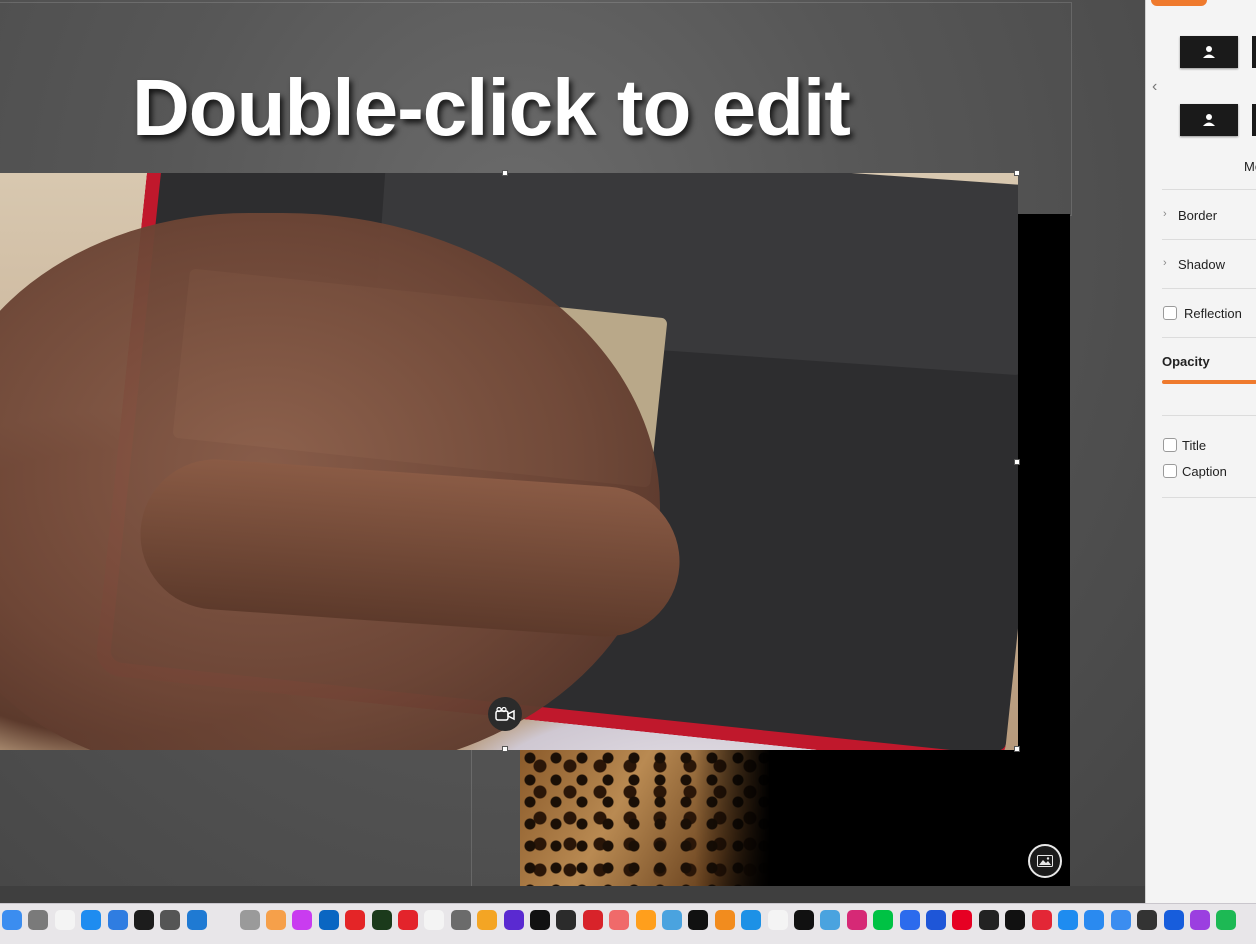 The height and width of the screenshot is (944, 1256). I want to click on pinterest-icon, so click(962, 920).